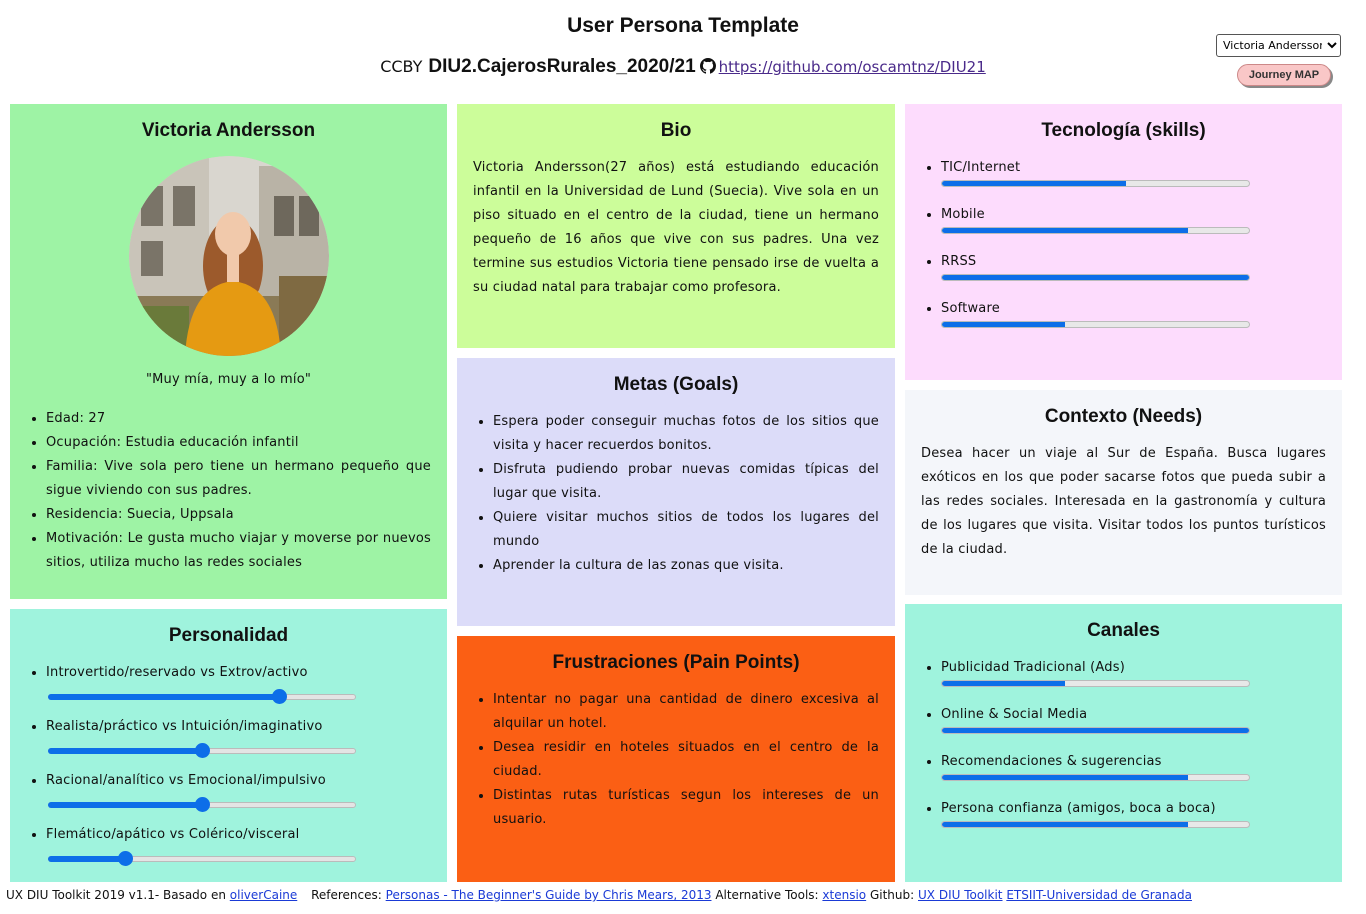  I want to click on project-name: DIU2.CajerosRurales_2020/21, so click(562, 66).